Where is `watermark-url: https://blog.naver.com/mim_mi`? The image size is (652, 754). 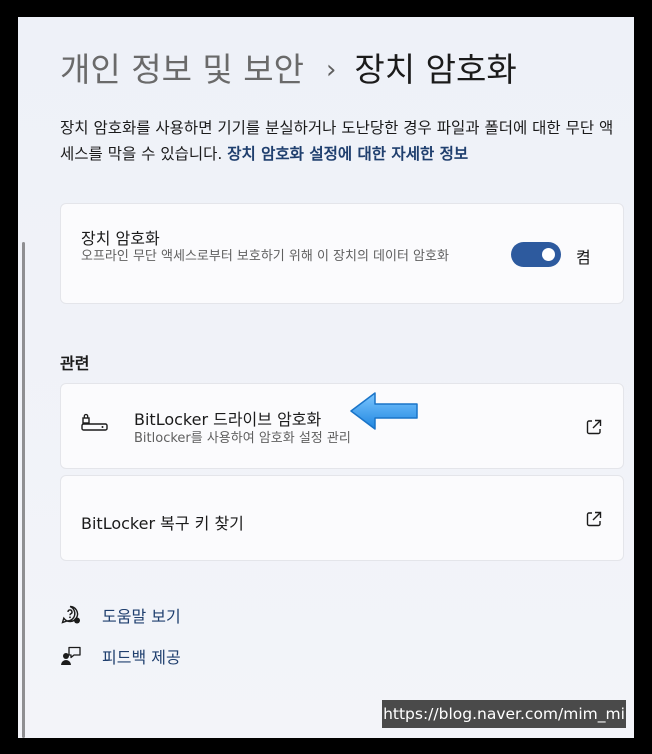
watermark-url: https://blog.naver.com/mim_mi is located at coordinates (504, 714).